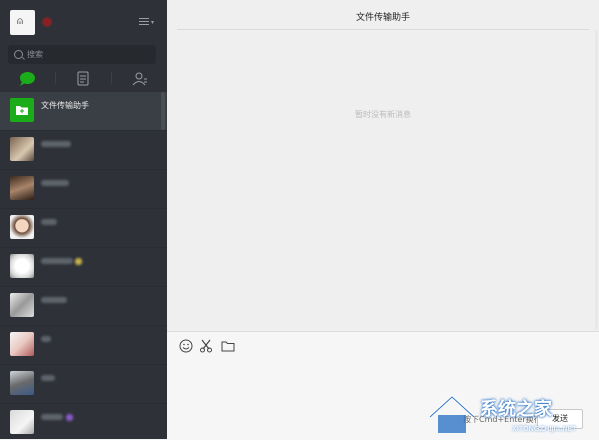 The image size is (599, 440). Describe the element at coordinates (83, 111) in the screenshot. I see `chat-item-file-transfer: 文件传输助手` at that location.